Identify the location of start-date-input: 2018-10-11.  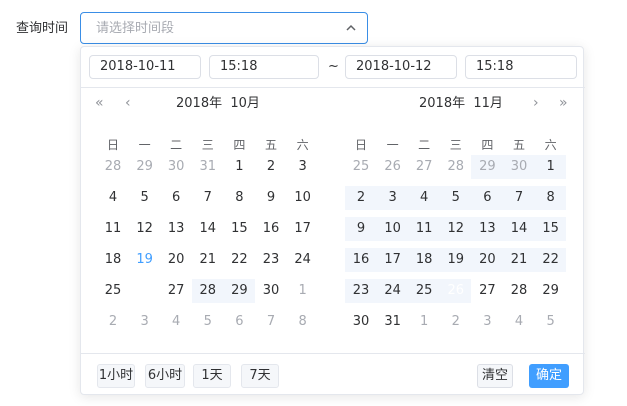
(145, 67).